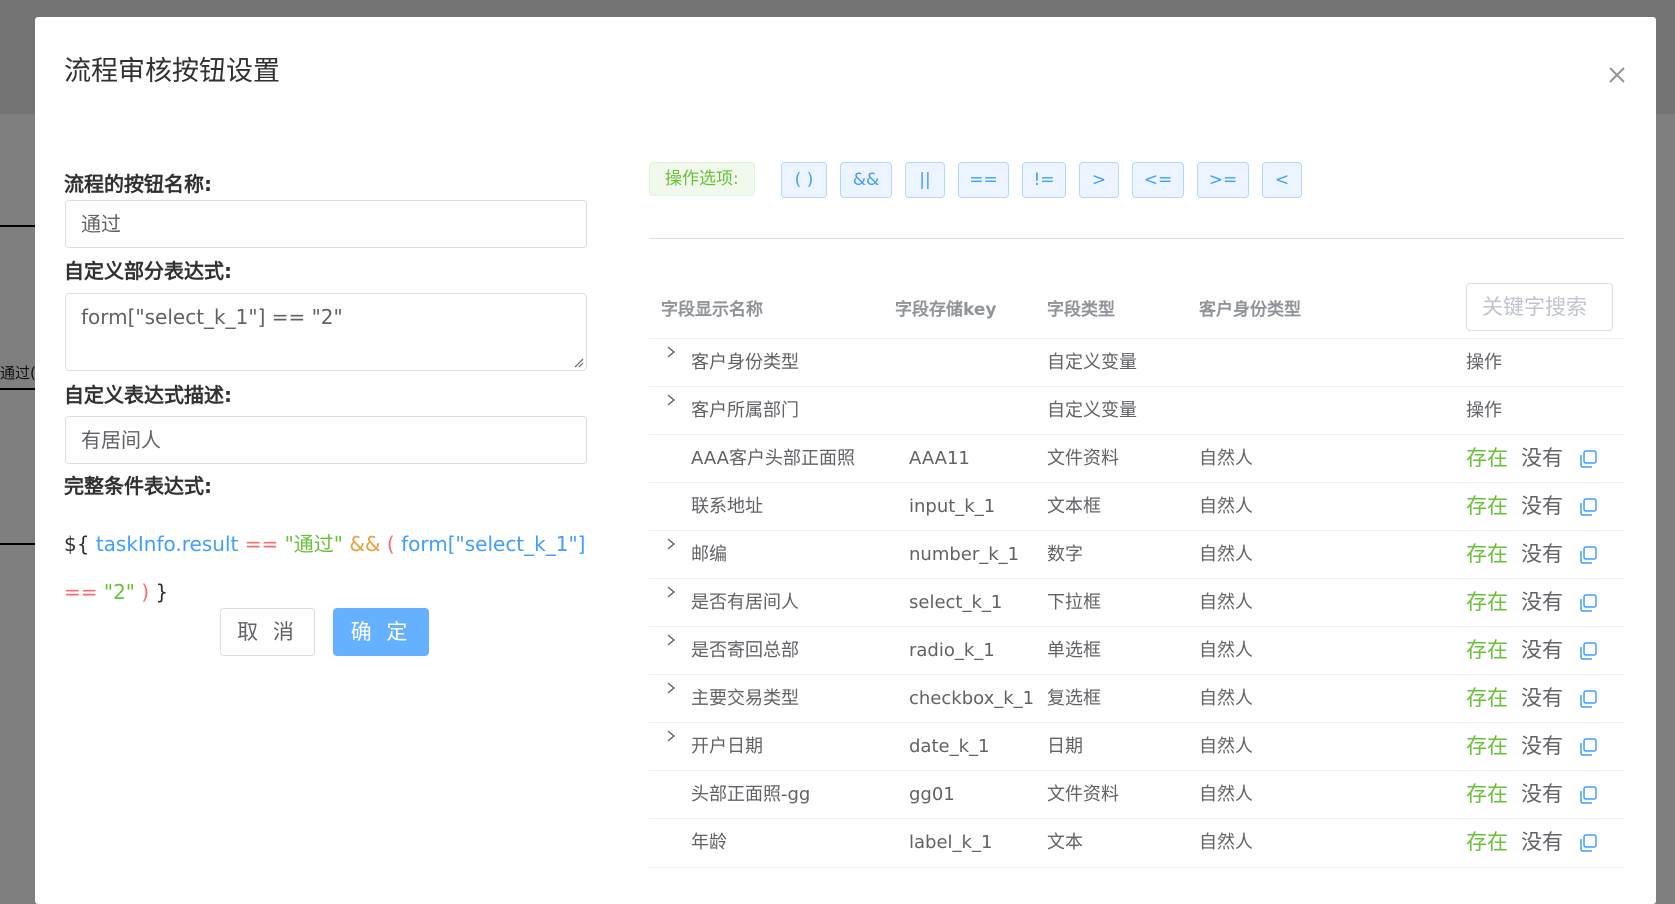 This screenshot has height=904, width=1675. What do you see at coordinates (212, 317) in the screenshot?
I see `custom-expression-value: form["select_k_1"] == "2"` at bounding box center [212, 317].